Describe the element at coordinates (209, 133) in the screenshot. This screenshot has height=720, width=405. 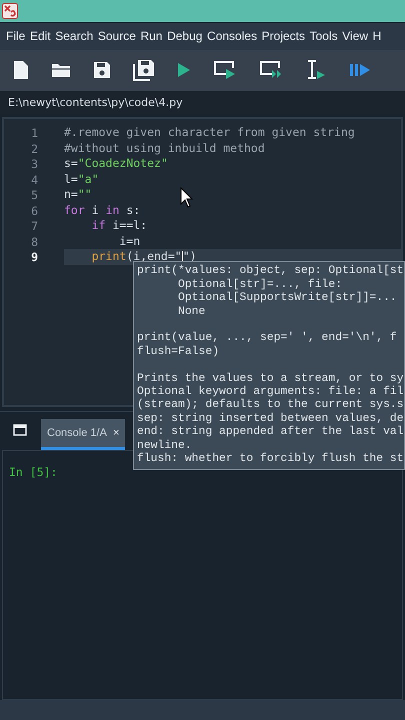
I see `code-line: #.remove given character from given string` at that location.